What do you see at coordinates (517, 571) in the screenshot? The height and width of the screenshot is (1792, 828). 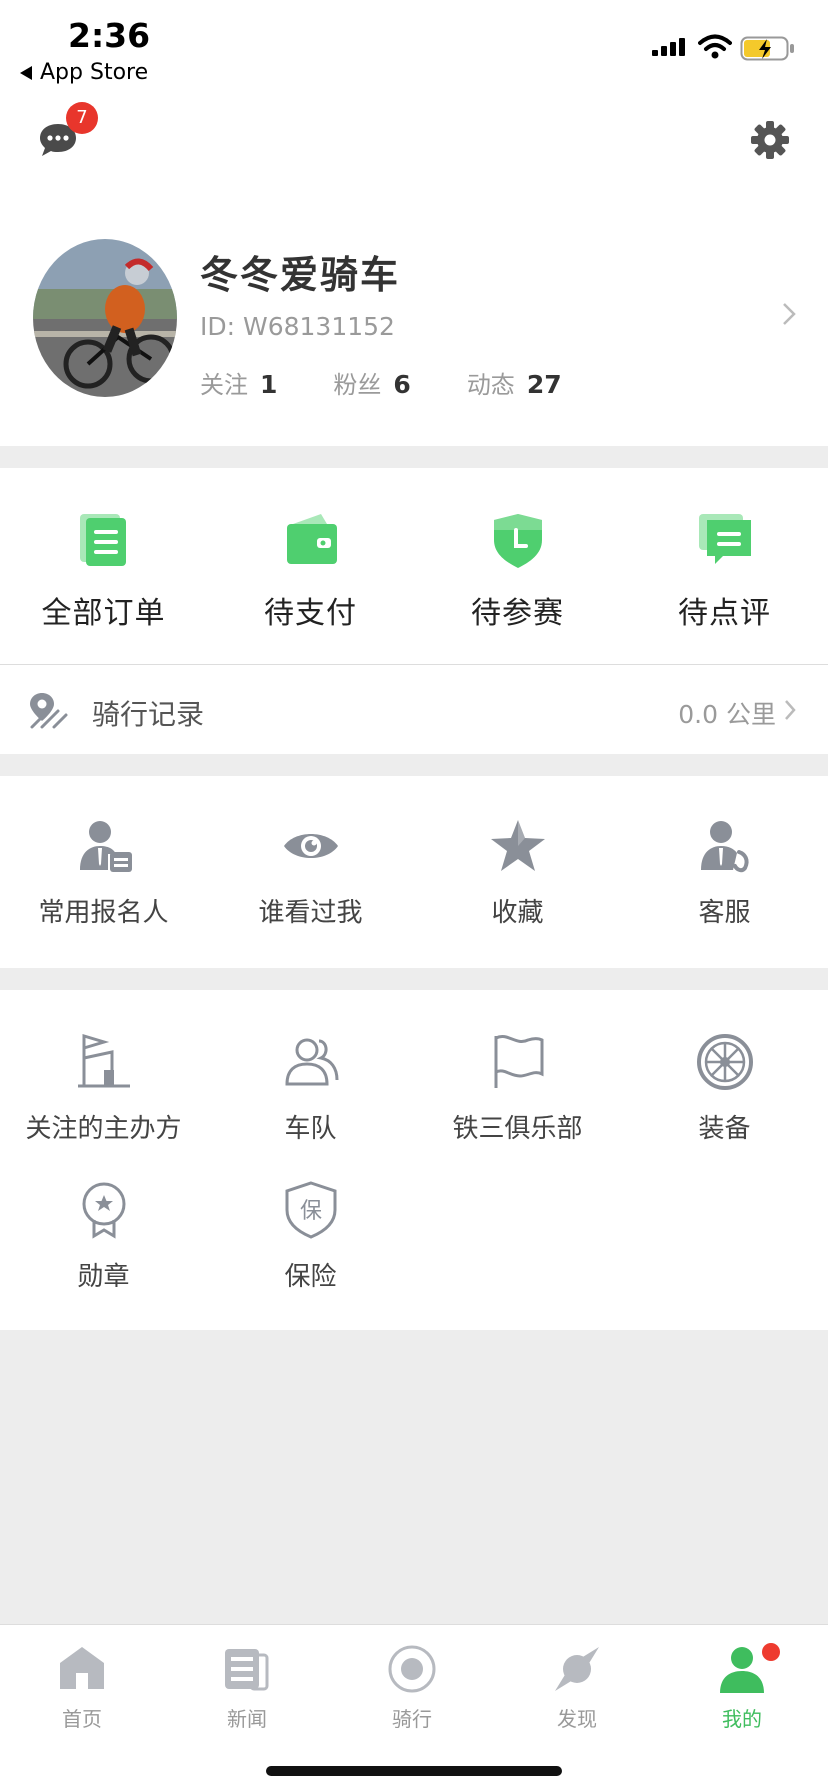 I see `order-pending-race: 待参赛` at bounding box center [517, 571].